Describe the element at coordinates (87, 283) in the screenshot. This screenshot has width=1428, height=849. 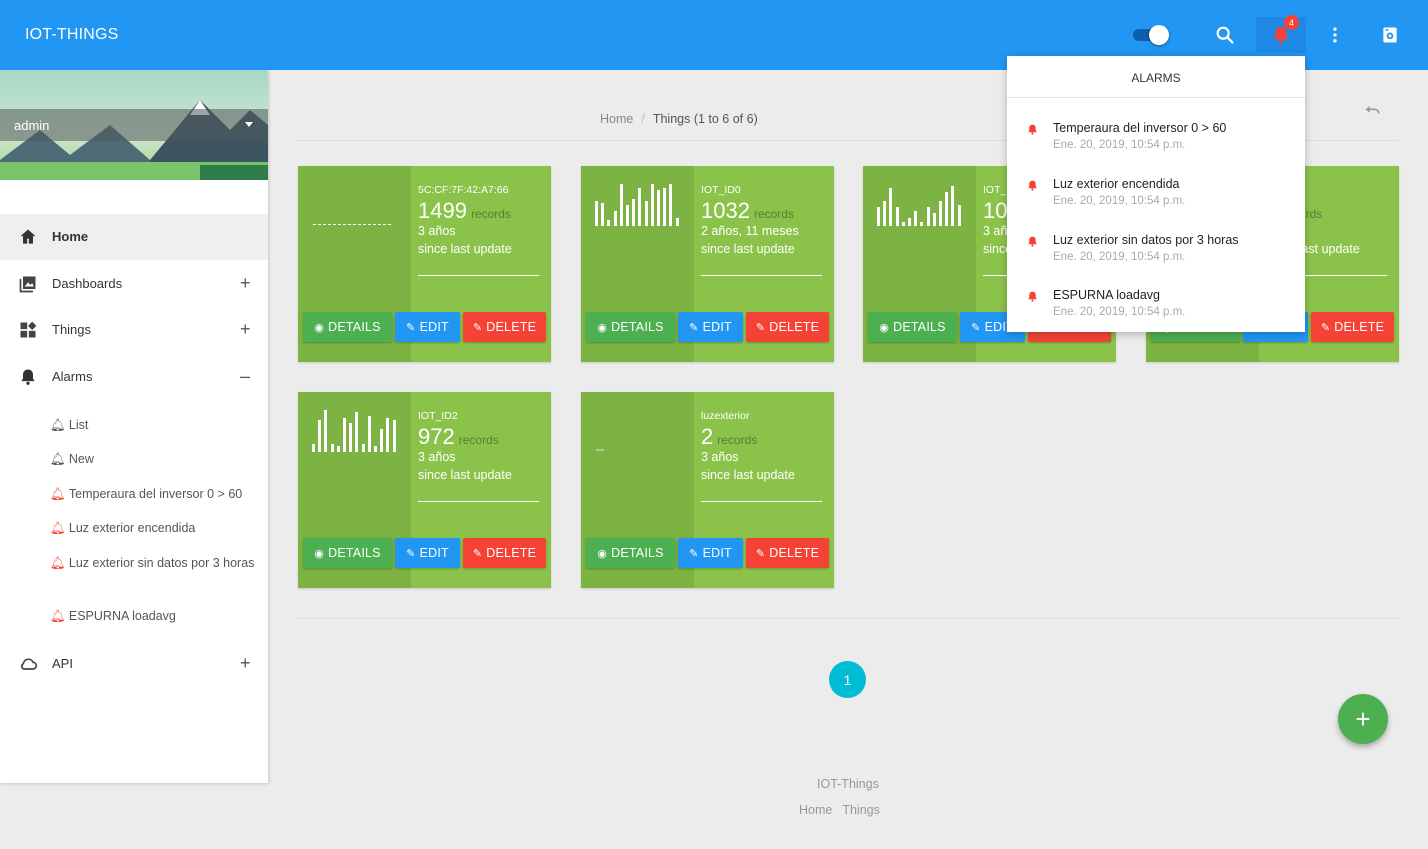
I see `nav-dashboards-label: Dashboards` at that location.